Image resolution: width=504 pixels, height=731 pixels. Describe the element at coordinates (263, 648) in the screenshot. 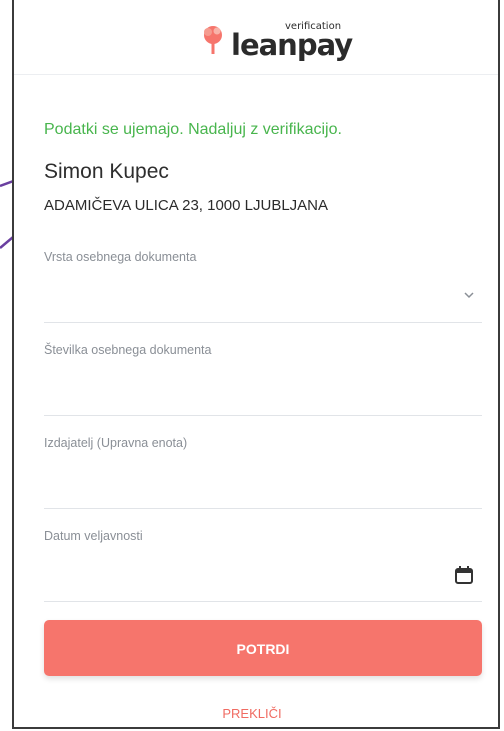

I see `confirm-button: POTRDI` at that location.